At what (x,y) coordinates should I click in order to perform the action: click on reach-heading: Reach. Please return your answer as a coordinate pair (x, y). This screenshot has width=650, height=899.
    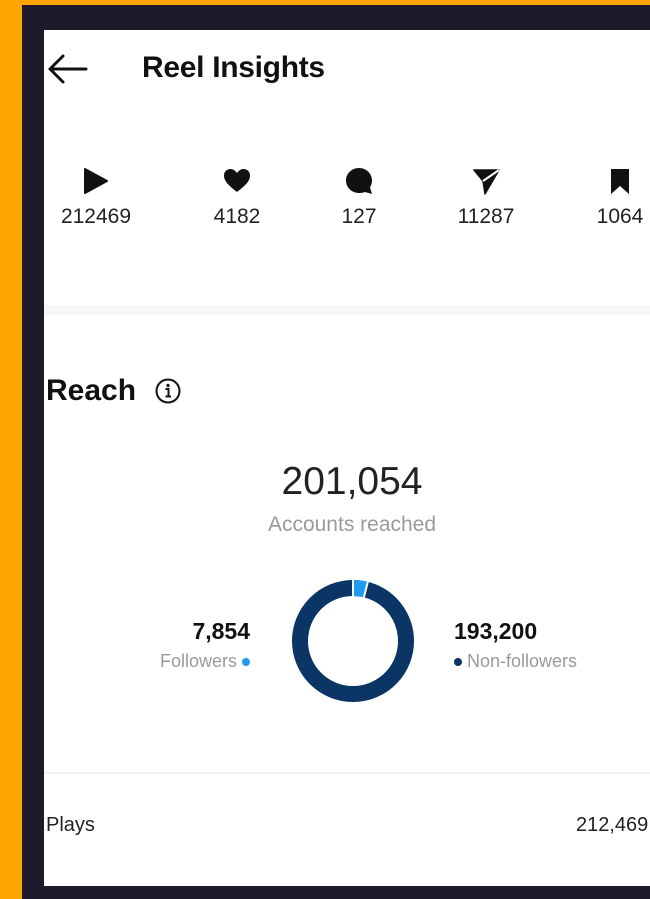
    Looking at the image, I should click on (91, 390).